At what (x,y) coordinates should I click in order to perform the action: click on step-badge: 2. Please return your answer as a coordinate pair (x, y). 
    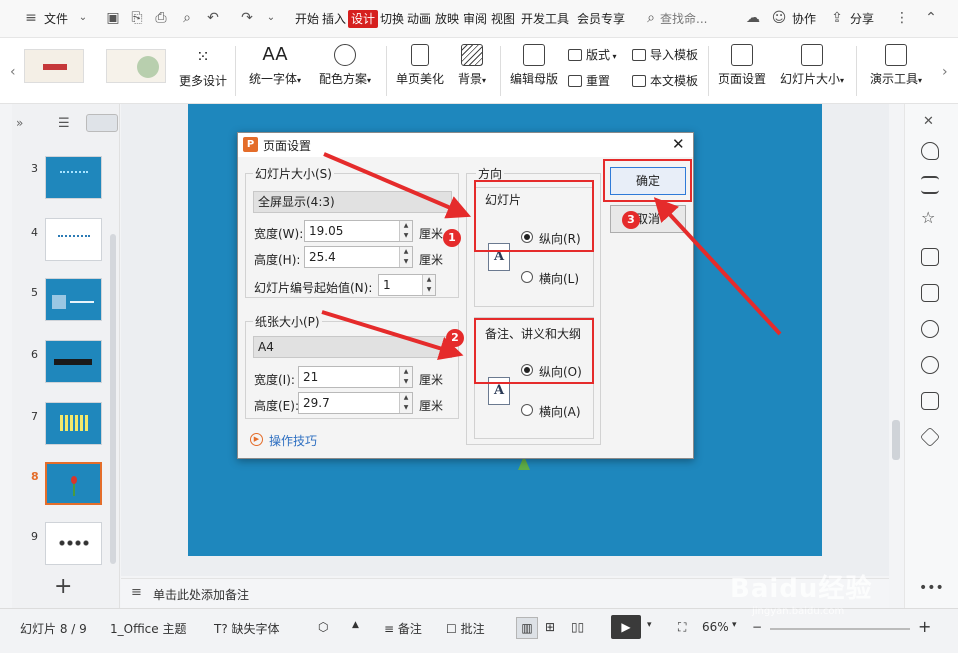
    Looking at the image, I should click on (455, 338).